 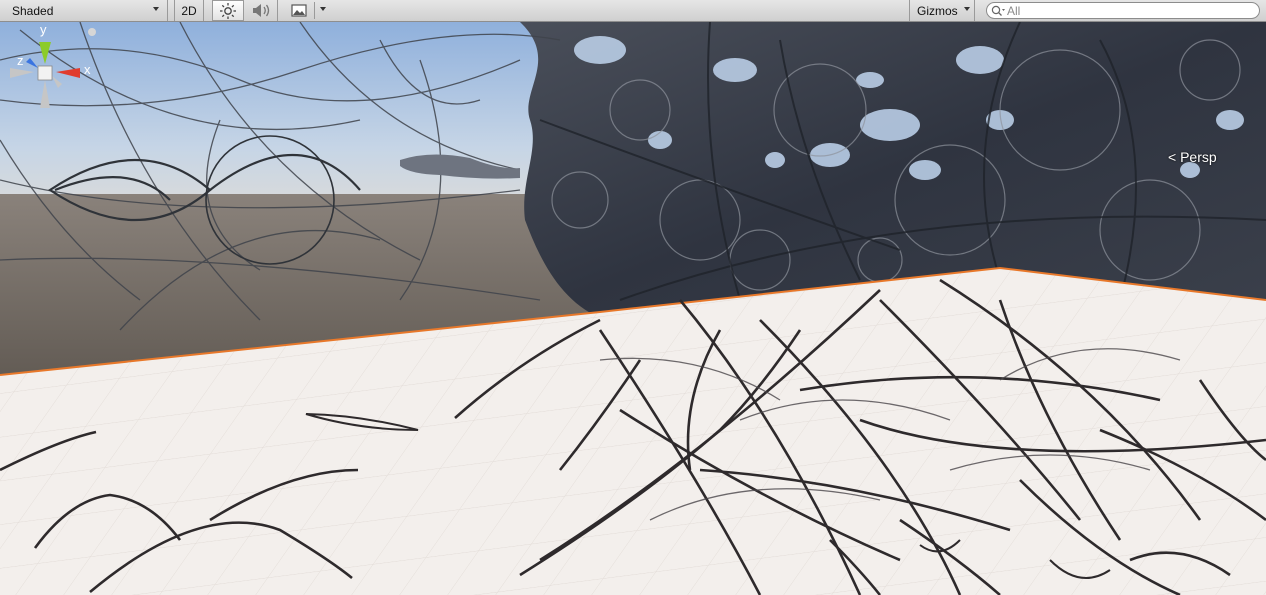 I want to click on scene-lighting-toggle, so click(x=228, y=10).